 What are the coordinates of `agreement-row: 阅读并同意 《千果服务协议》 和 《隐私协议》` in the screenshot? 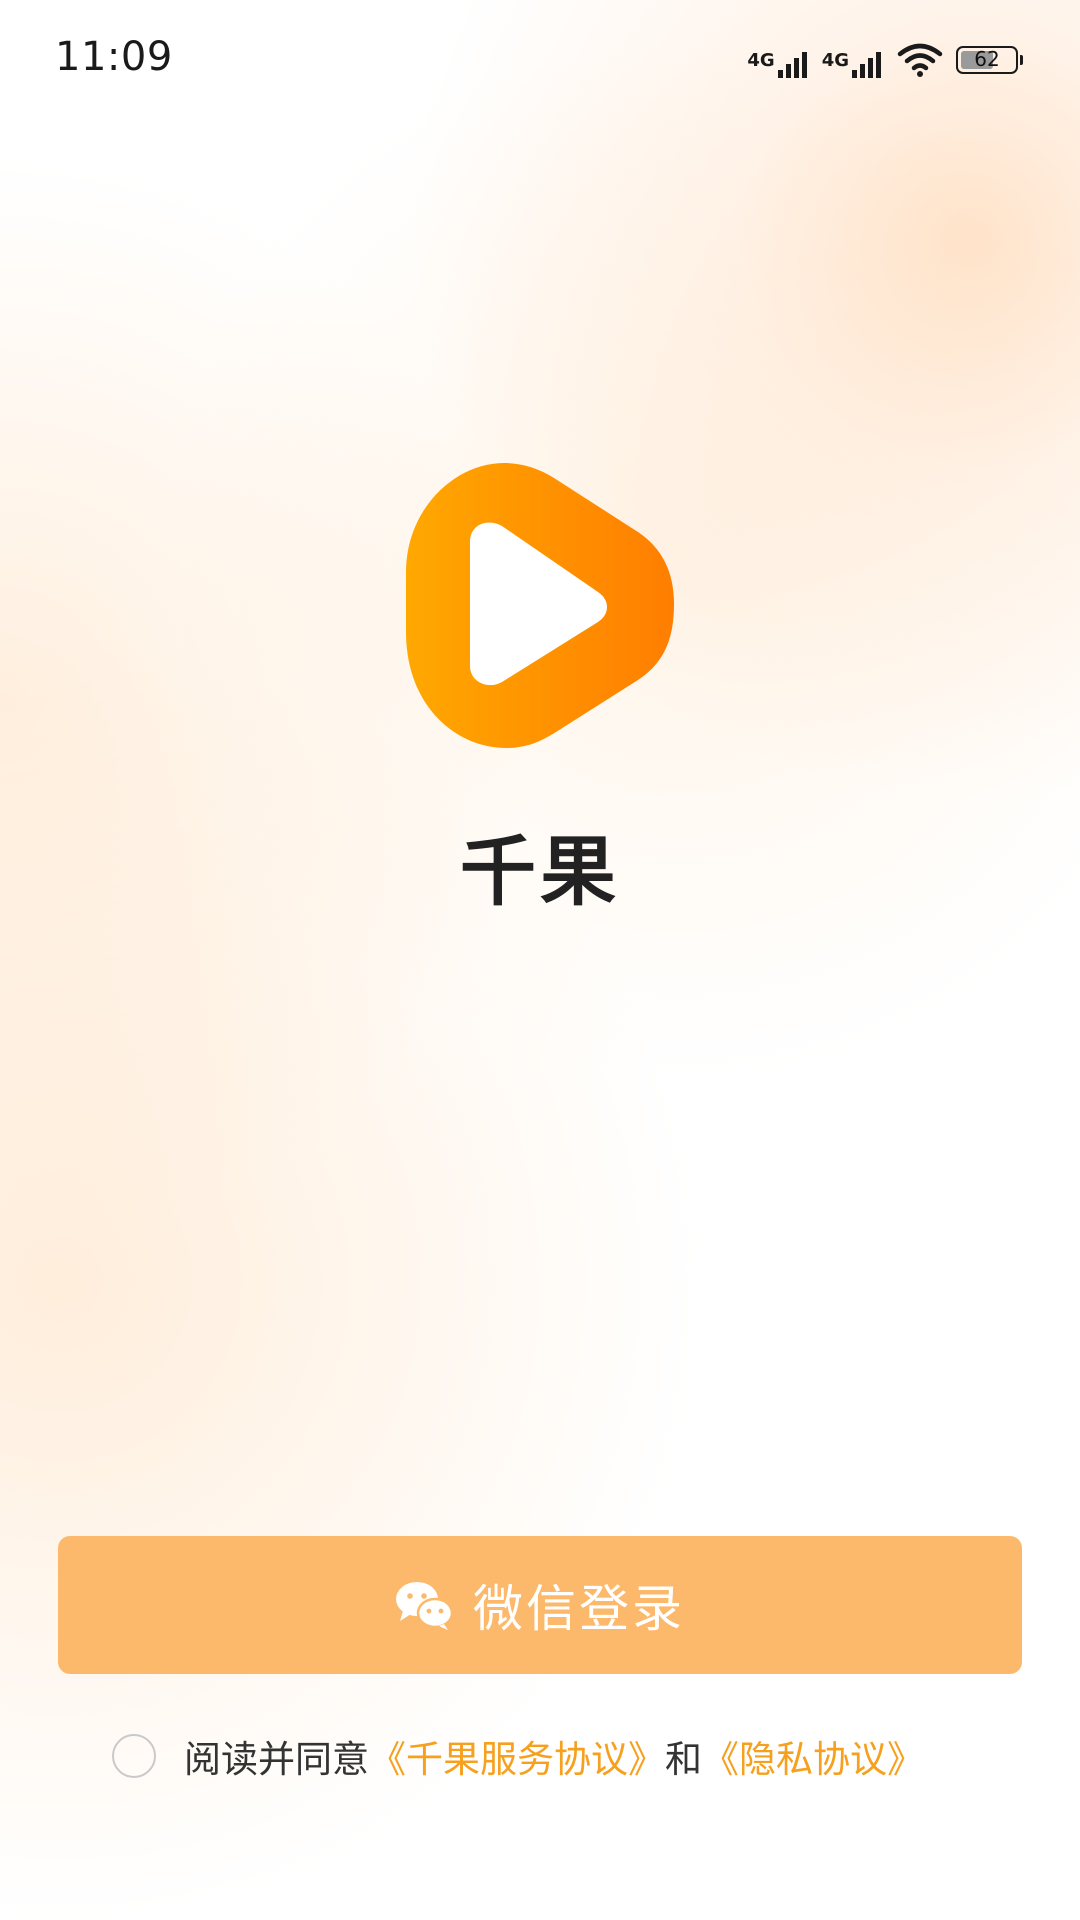 It's located at (518, 1756).